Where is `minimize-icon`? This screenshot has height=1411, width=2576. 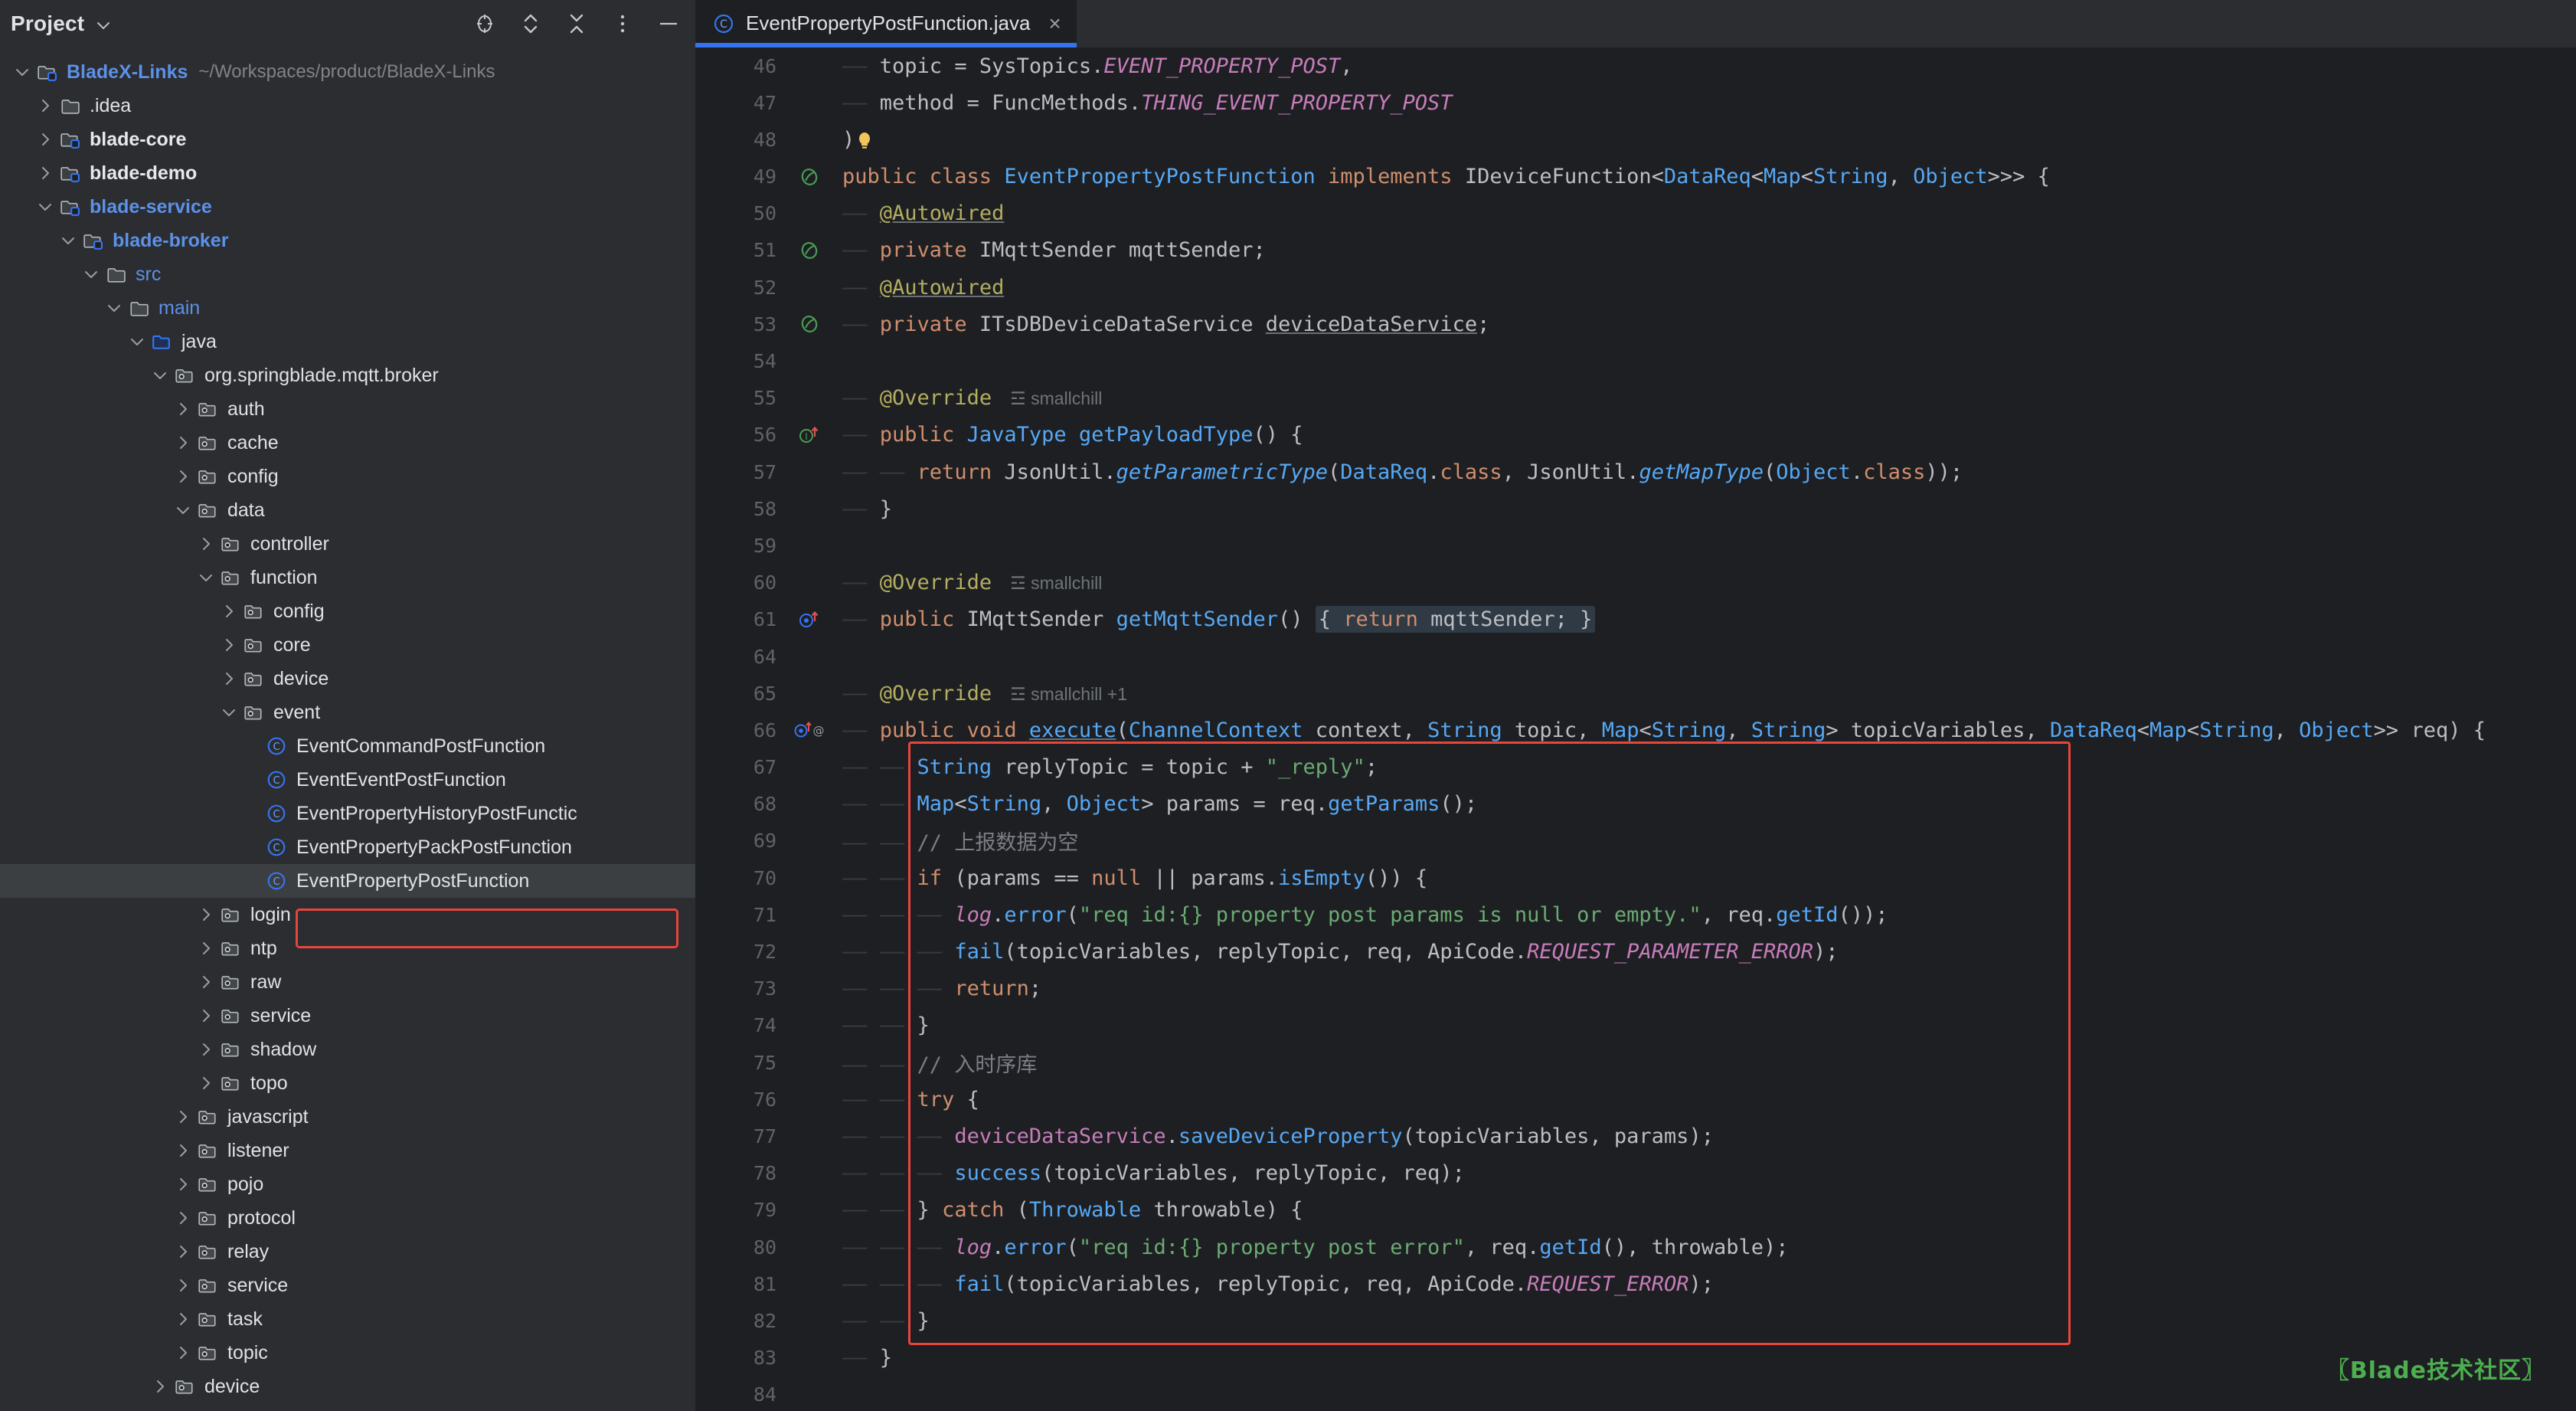 minimize-icon is located at coordinates (668, 24).